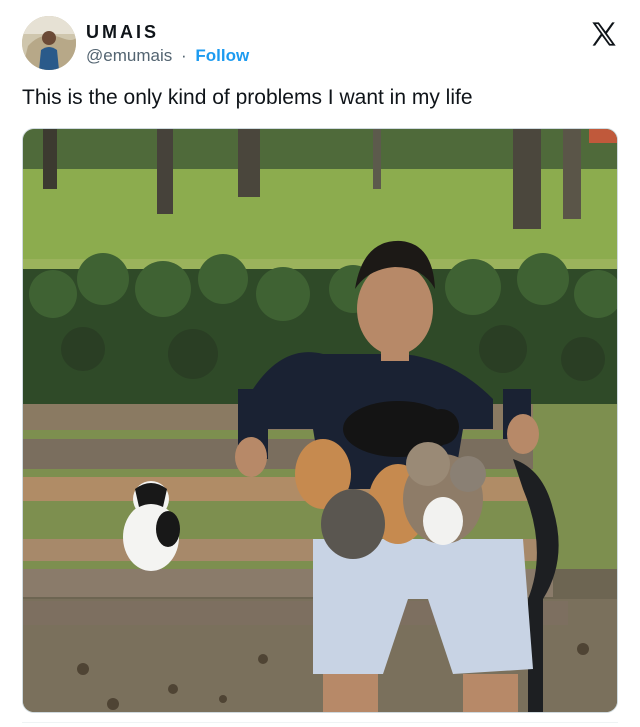 The image size is (640, 727). What do you see at coordinates (320, 722) in the screenshot?
I see `divider` at bounding box center [320, 722].